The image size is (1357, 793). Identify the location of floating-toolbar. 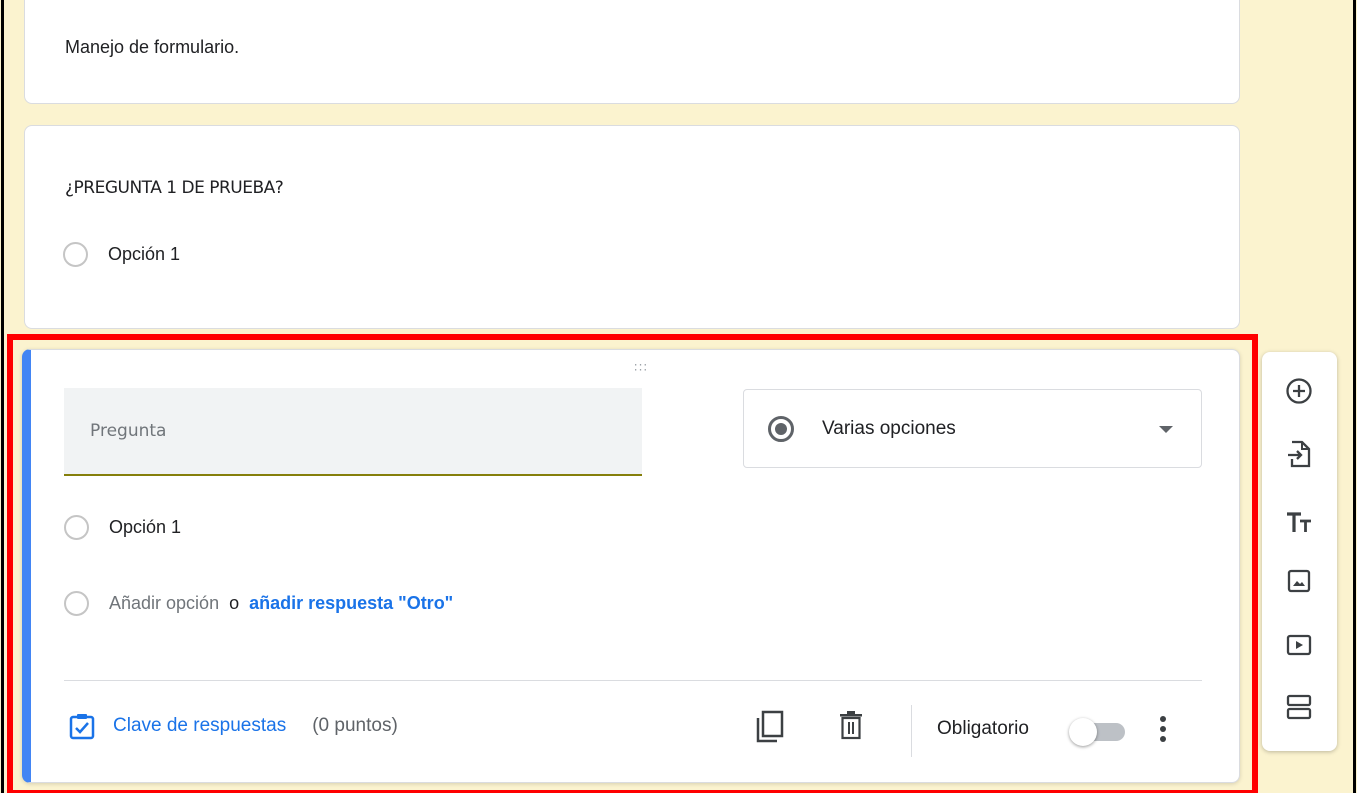
(1299, 551).